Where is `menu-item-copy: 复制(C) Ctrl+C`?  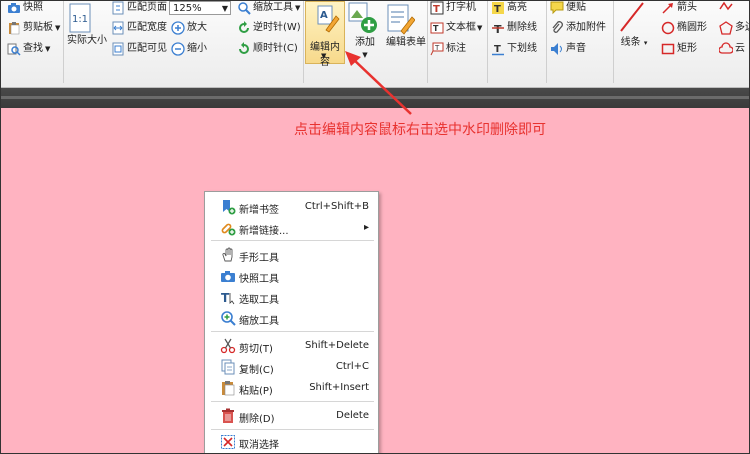
menu-item-copy: 复制(C) Ctrl+C is located at coordinates (291, 366).